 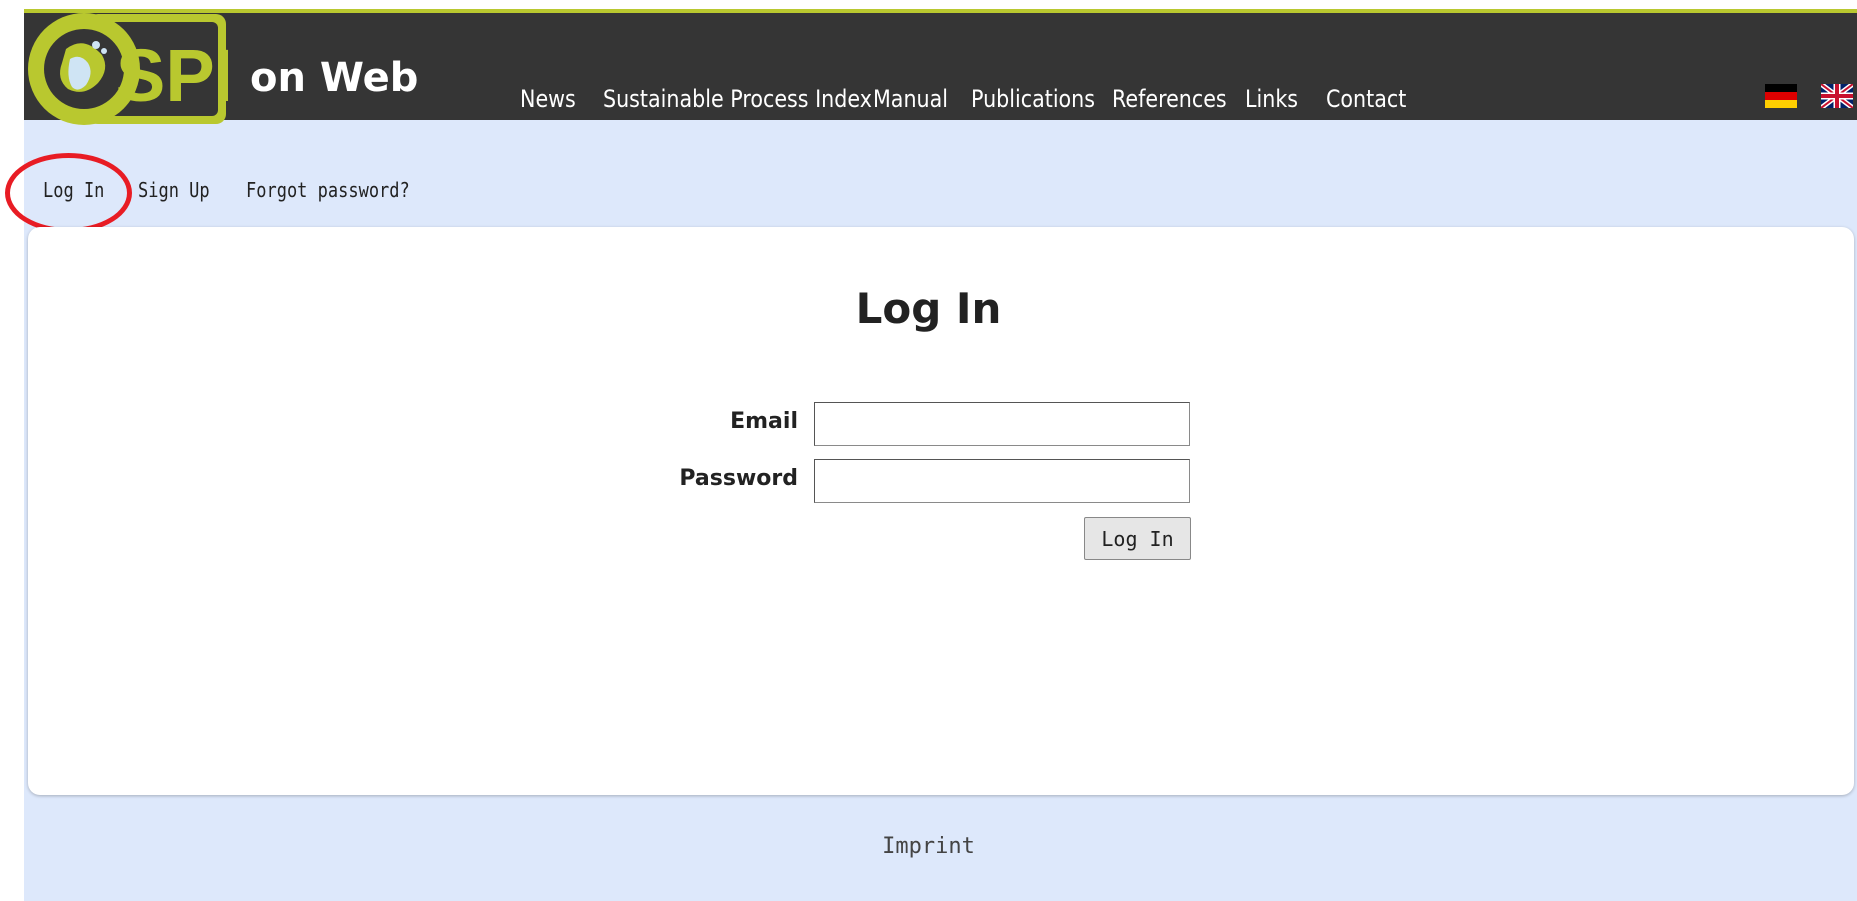 What do you see at coordinates (738, 478) in the screenshot?
I see `password-label: Password` at bounding box center [738, 478].